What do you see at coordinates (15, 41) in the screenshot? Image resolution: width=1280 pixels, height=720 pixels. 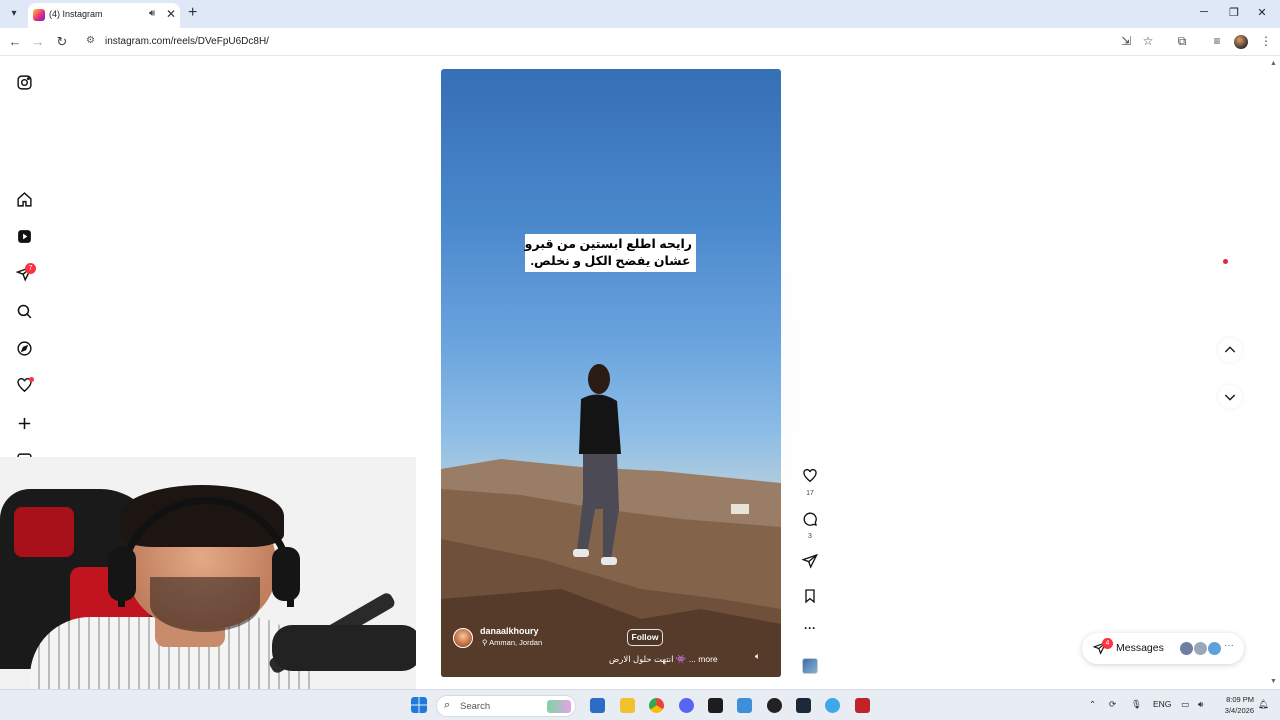 I see `back-arrow-icon: ←` at bounding box center [15, 41].